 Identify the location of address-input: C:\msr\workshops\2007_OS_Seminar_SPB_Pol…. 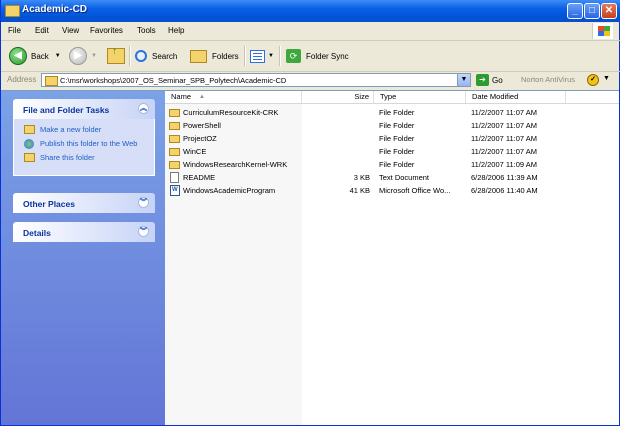
(256, 80).